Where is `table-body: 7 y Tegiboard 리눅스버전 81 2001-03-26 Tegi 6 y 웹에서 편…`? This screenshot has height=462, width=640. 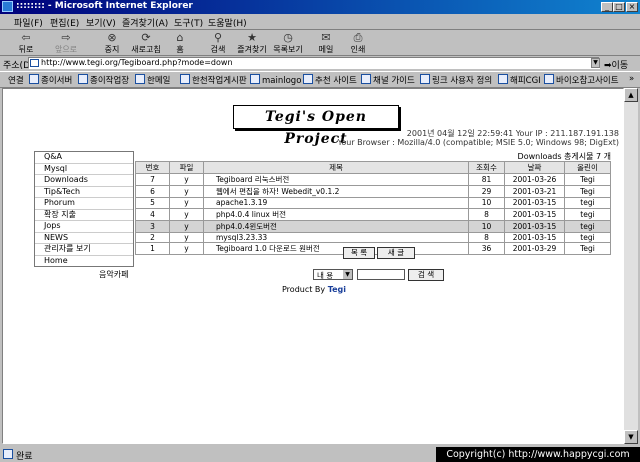
table-body: 7 y Tegiboard 리눅스버전 81 2001-03-26 Tegi 6 y 웹에서 편… is located at coordinates (373, 214).